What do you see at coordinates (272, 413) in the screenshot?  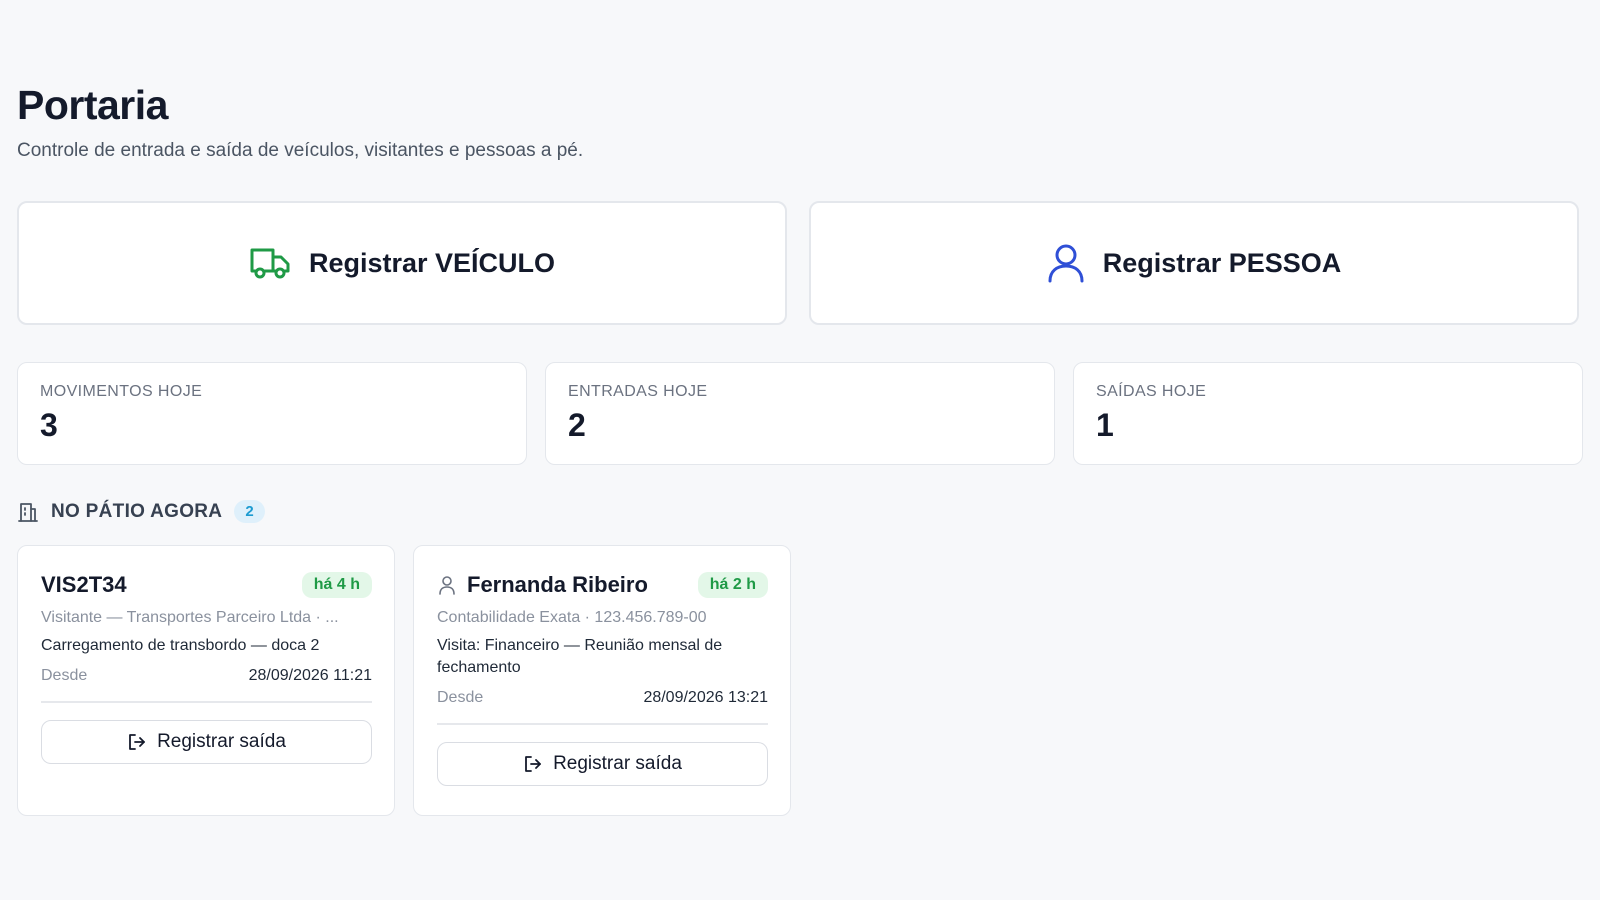 I see `stat-card-movements: MOVIMENTOS HOJE 3` at bounding box center [272, 413].